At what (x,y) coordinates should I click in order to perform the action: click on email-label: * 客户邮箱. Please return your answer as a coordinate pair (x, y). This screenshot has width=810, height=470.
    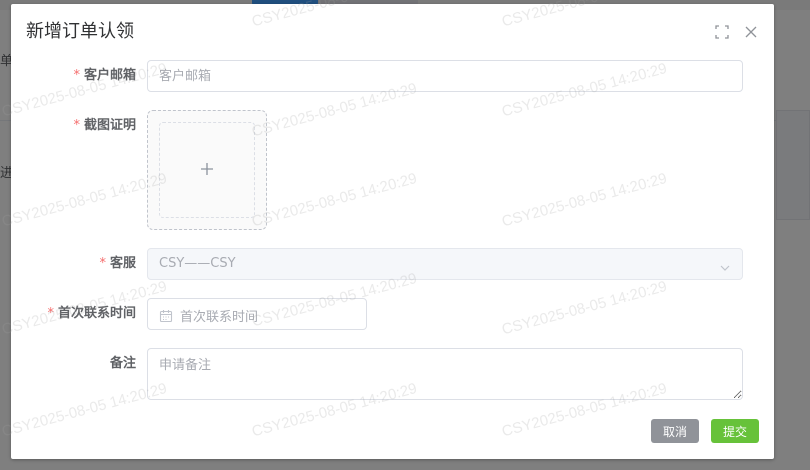
    Looking at the image, I should click on (73, 76).